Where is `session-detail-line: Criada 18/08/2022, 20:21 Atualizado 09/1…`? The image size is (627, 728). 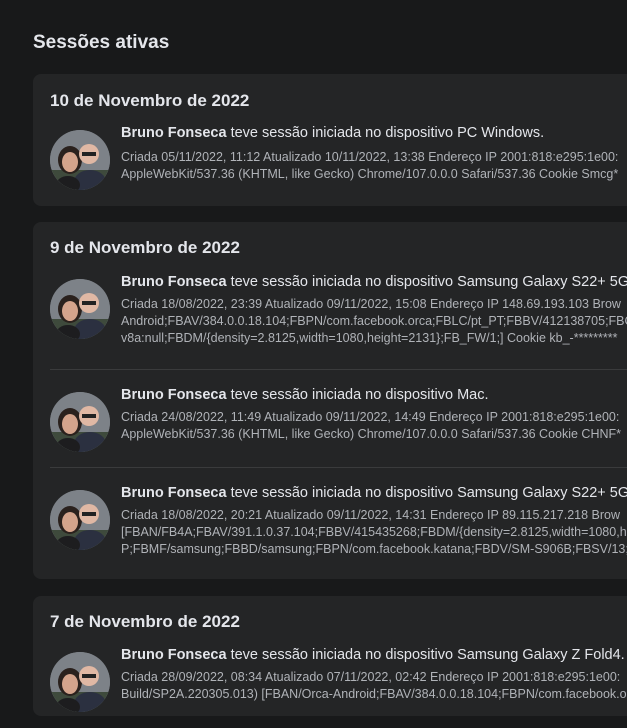
session-detail-line: Criada 18/08/2022, 20:21 Atualizado 09/1… is located at coordinates (370, 515).